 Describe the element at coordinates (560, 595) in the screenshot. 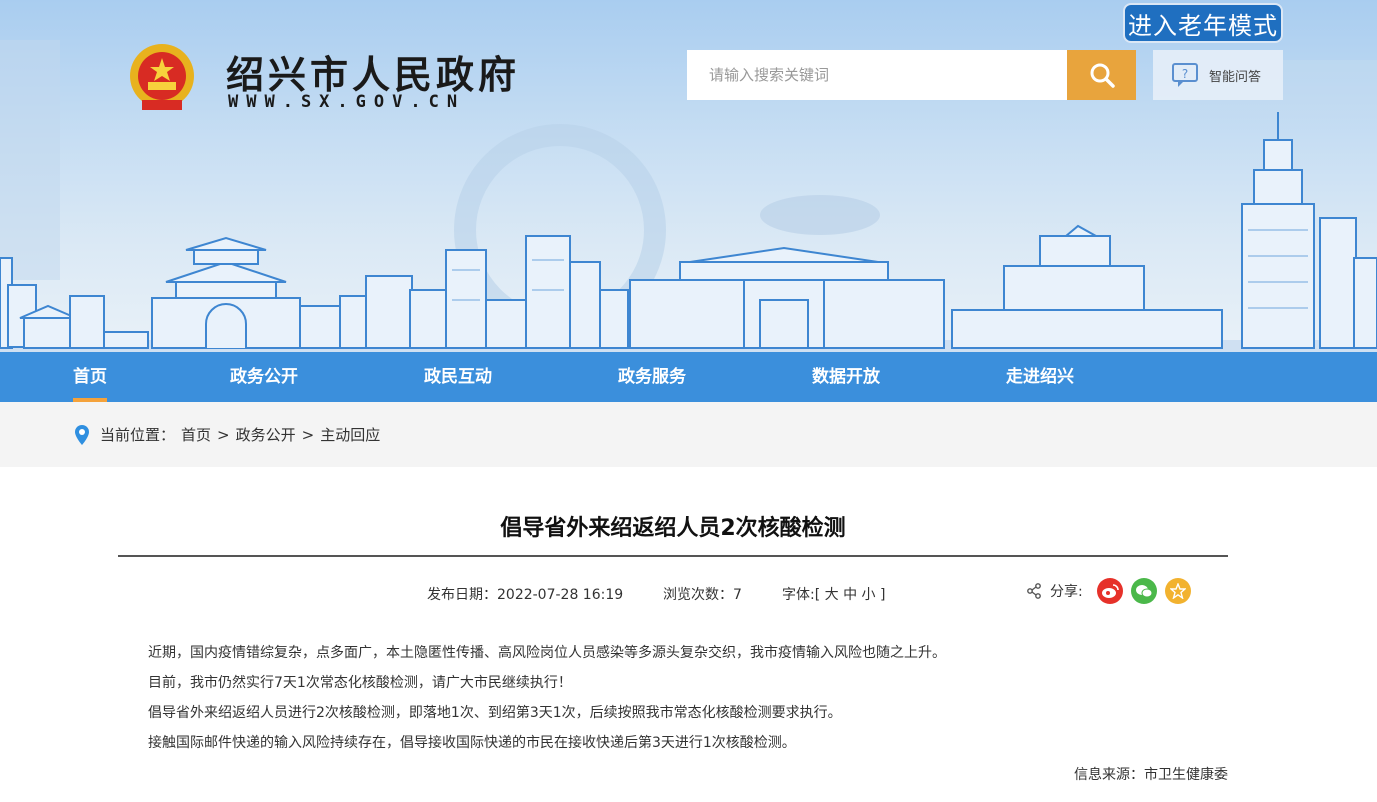

I see `publish-value: 2022-07-28 16:19` at that location.